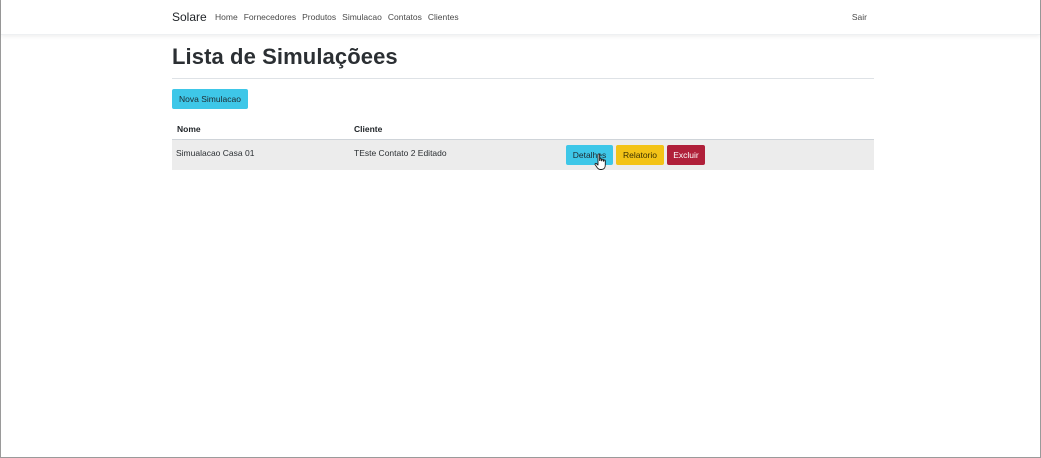 This screenshot has width=1041, height=458. I want to click on nav-link-clientes: Clientes, so click(443, 17).